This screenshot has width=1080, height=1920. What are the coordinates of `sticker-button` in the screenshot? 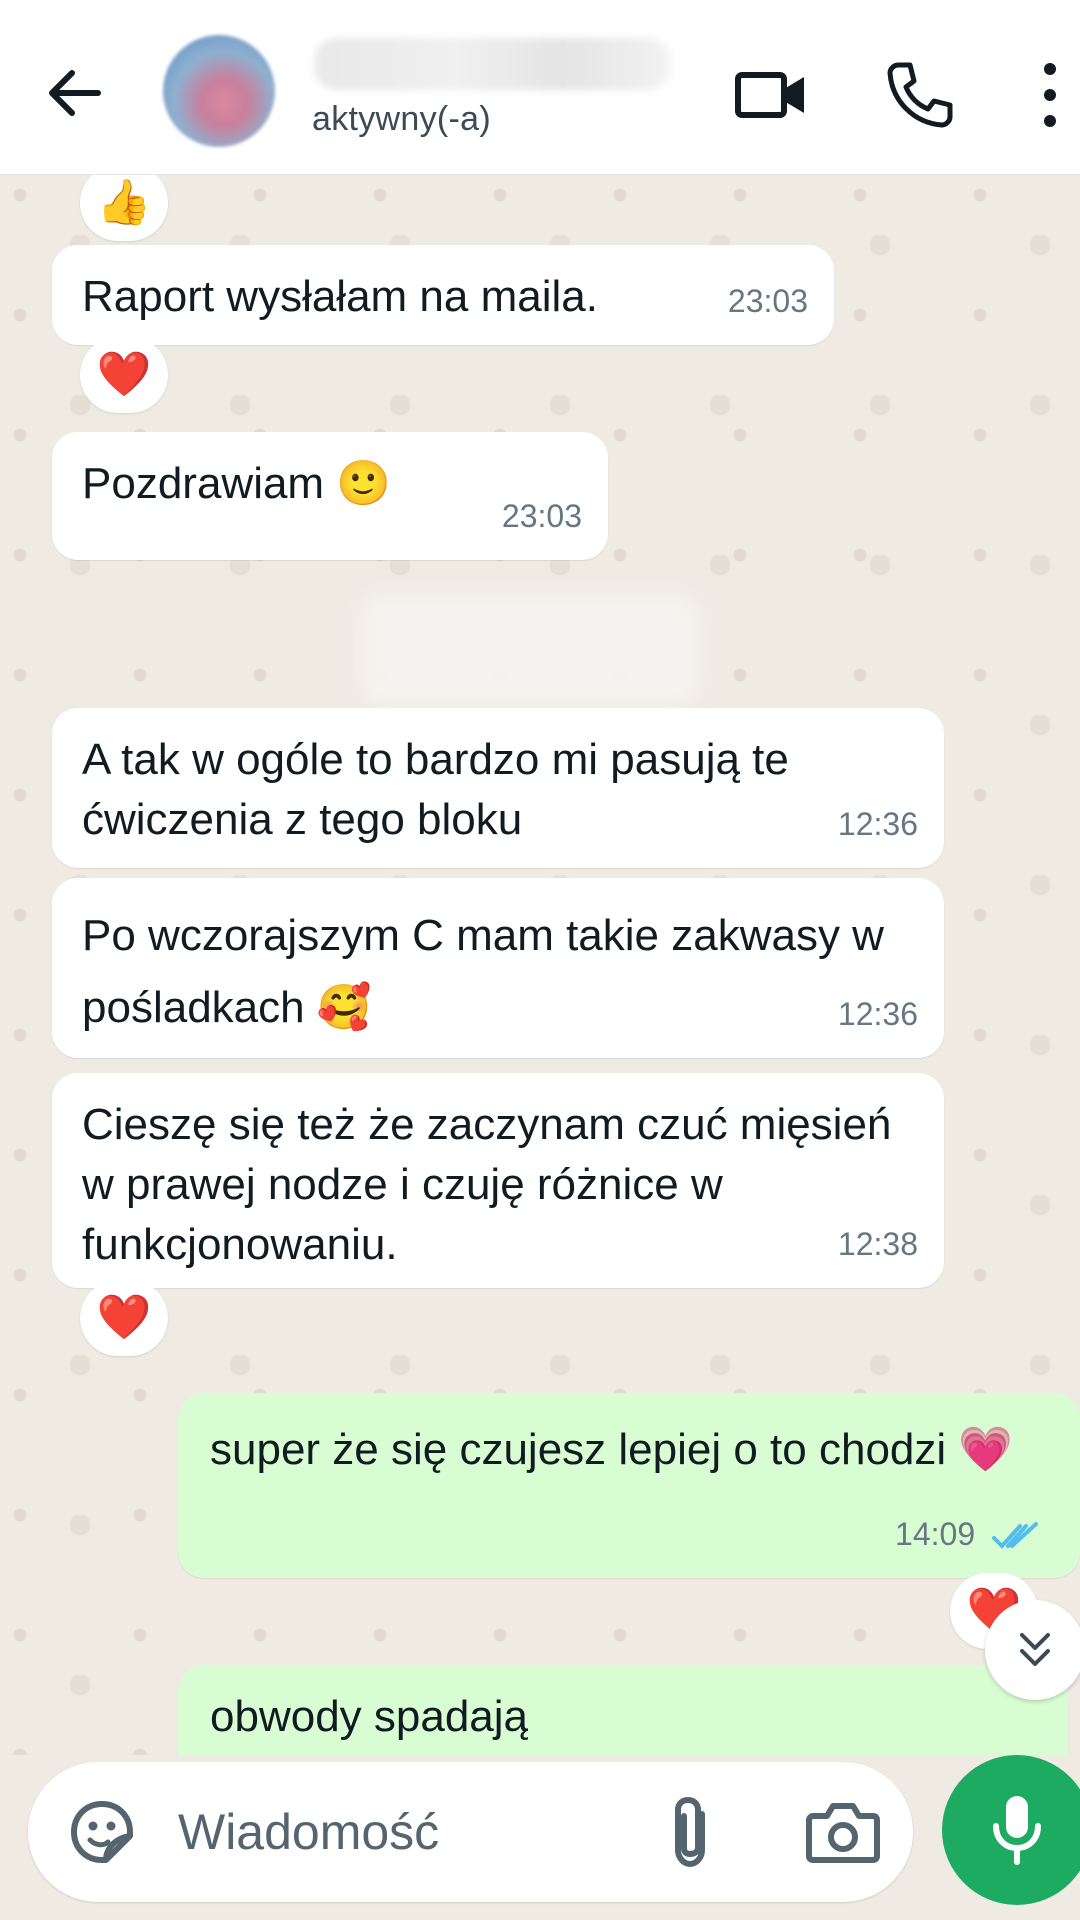 It's located at (102, 1832).